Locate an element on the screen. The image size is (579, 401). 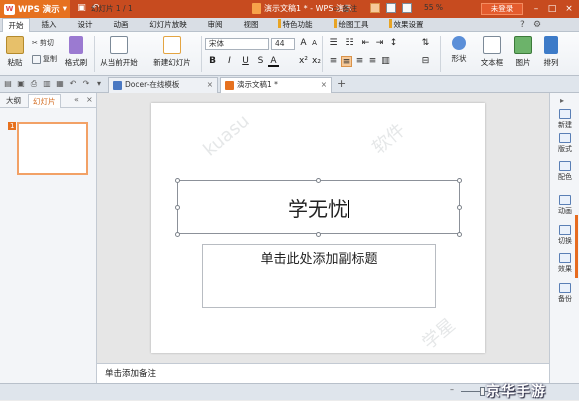
decrease-indent-icon: ⇤ is located at coordinates (365, 43).